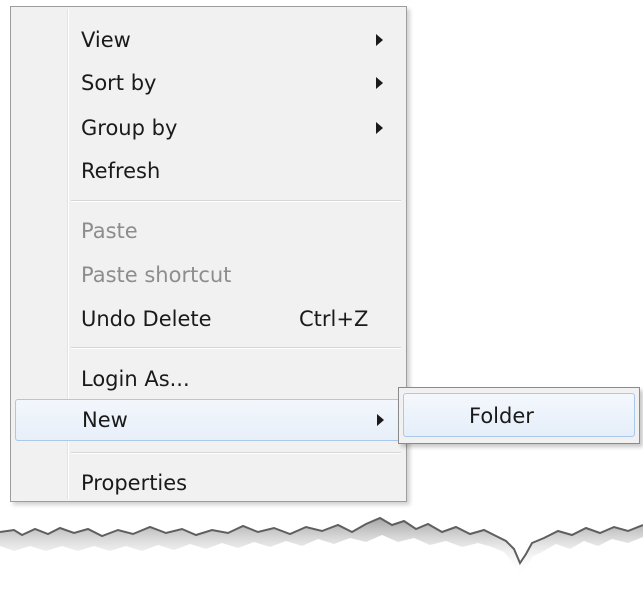 The height and width of the screenshot is (591, 643). I want to click on menu-item-shortcut: Ctrl+Z, so click(334, 319).